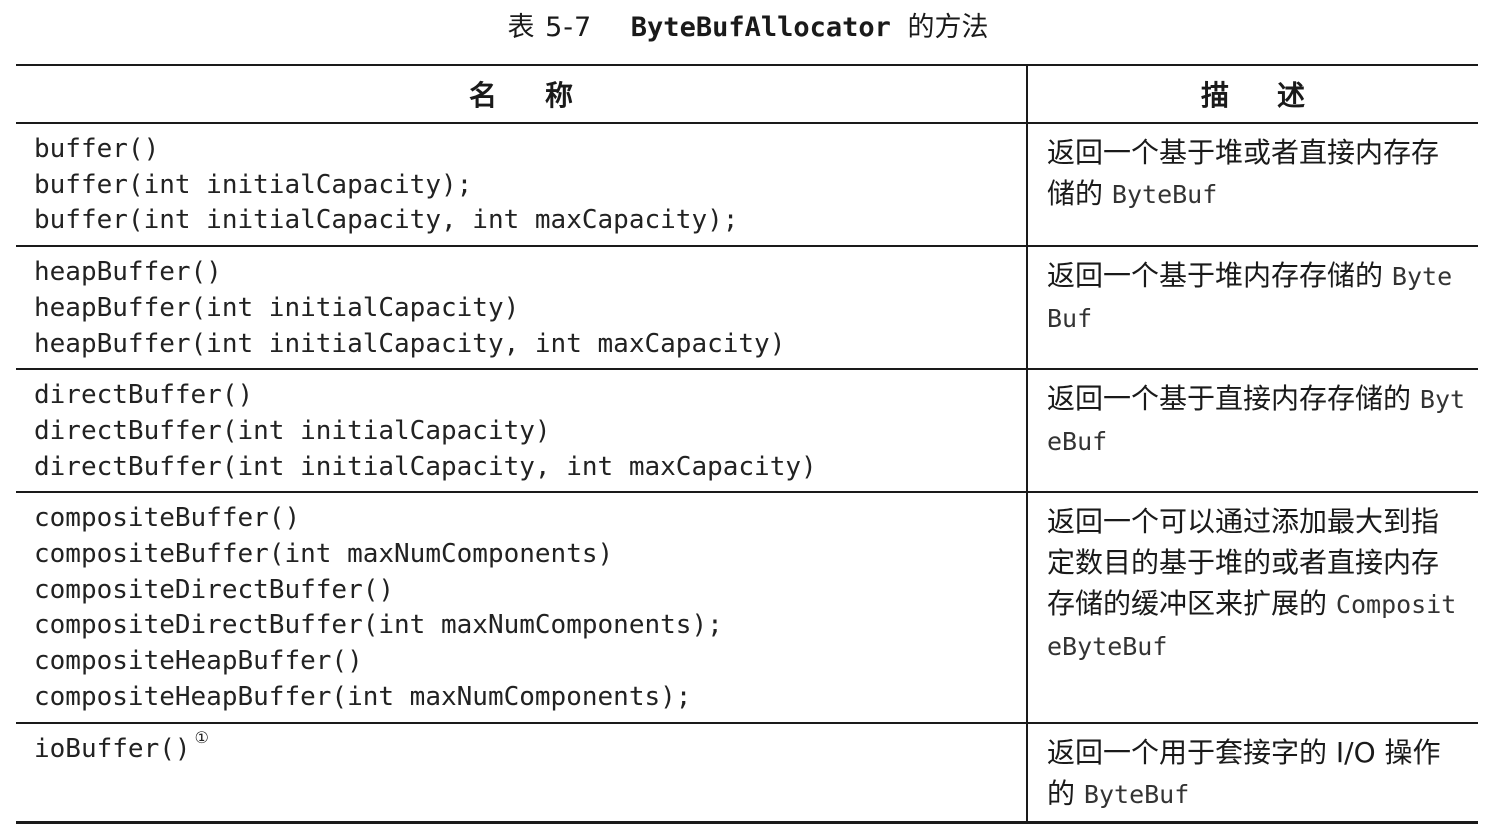 This screenshot has width=1496, height=835. I want to click on header-description: 描述, so click(1252, 94).